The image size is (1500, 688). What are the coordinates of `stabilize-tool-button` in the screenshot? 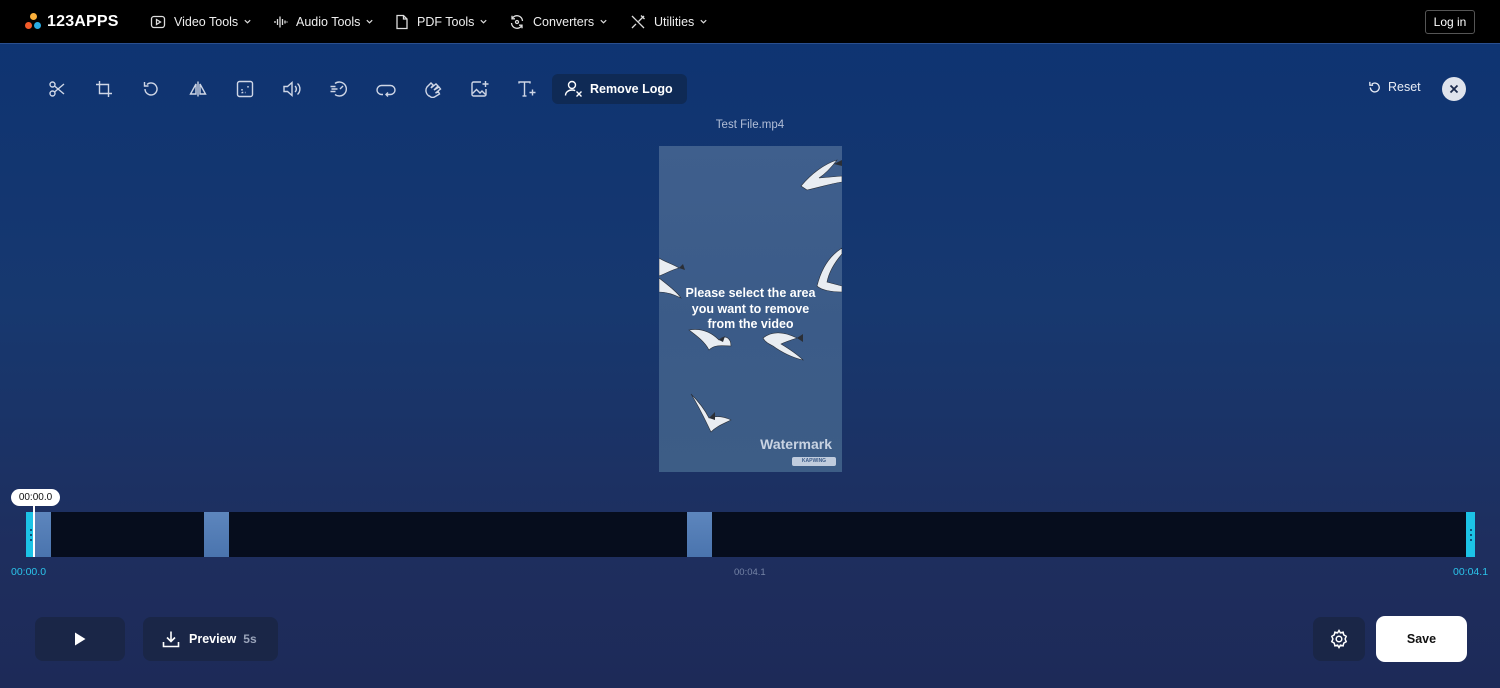 It's located at (432, 89).